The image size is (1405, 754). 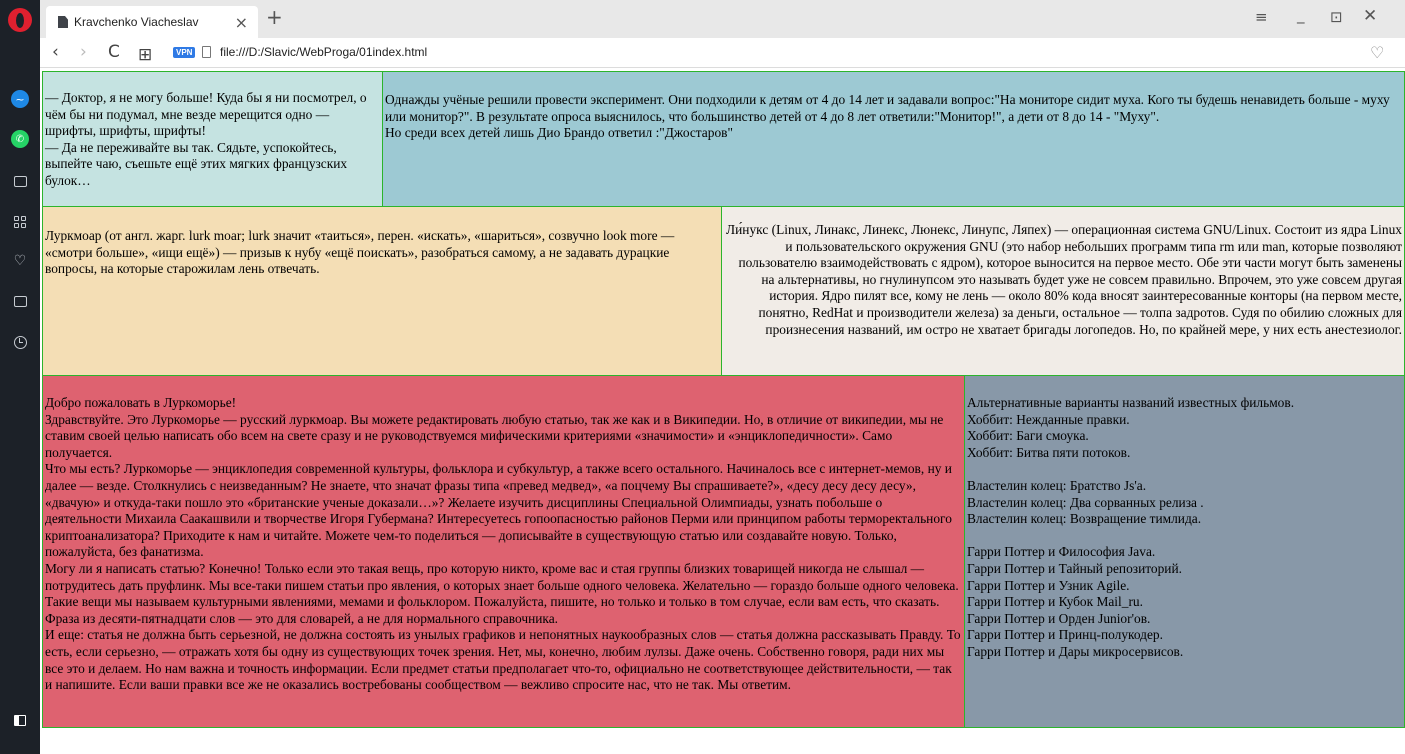 What do you see at coordinates (20, 181) in the screenshot?
I see `camera-icon` at bounding box center [20, 181].